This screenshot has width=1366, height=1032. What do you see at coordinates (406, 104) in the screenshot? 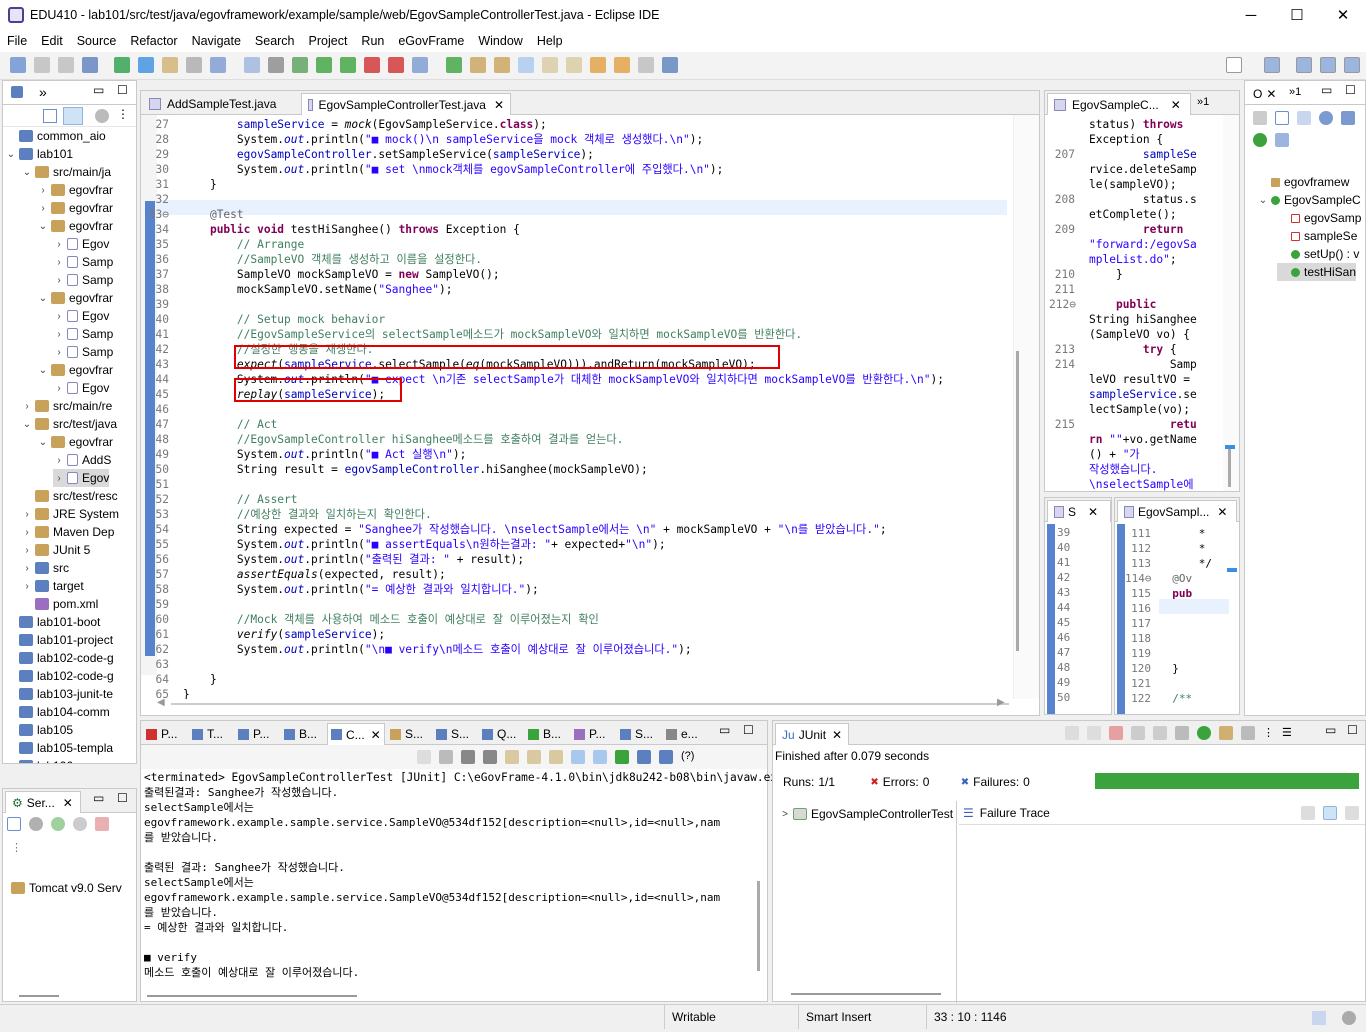
I see `tab-egov-sample-controller-test: EgovSampleControllerTest.java ✕` at bounding box center [406, 104].